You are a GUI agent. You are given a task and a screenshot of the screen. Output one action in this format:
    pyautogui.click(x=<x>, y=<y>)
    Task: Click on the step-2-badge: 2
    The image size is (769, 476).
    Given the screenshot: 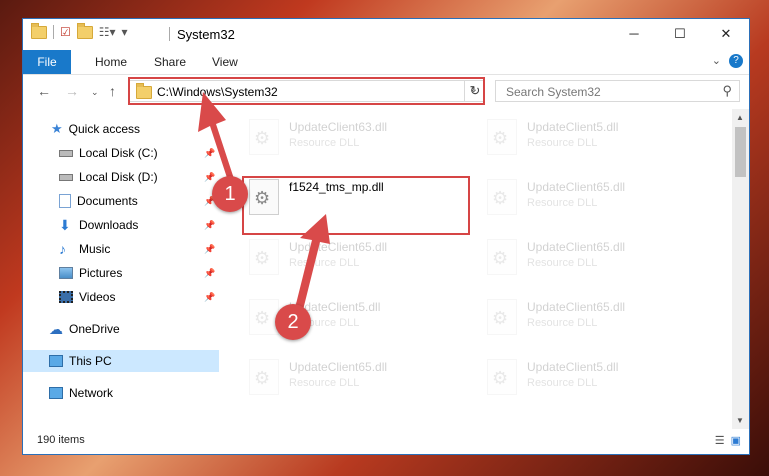 What is the action you would take?
    pyautogui.click(x=293, y=322)
    